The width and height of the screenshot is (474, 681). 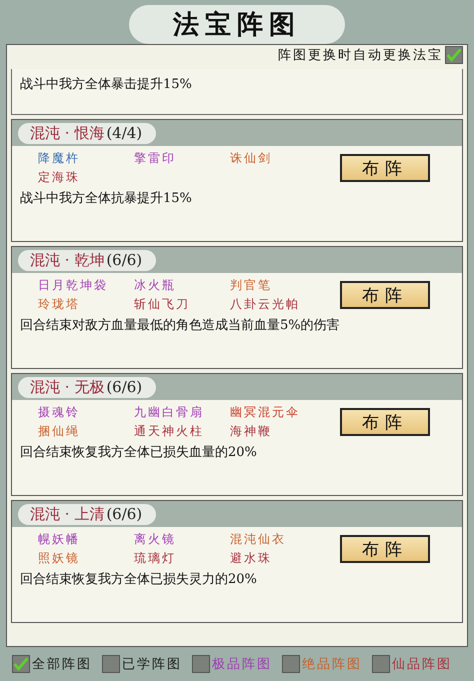 I want to click on treasure-name: 玲珑塔, so click(x=59, y=304).